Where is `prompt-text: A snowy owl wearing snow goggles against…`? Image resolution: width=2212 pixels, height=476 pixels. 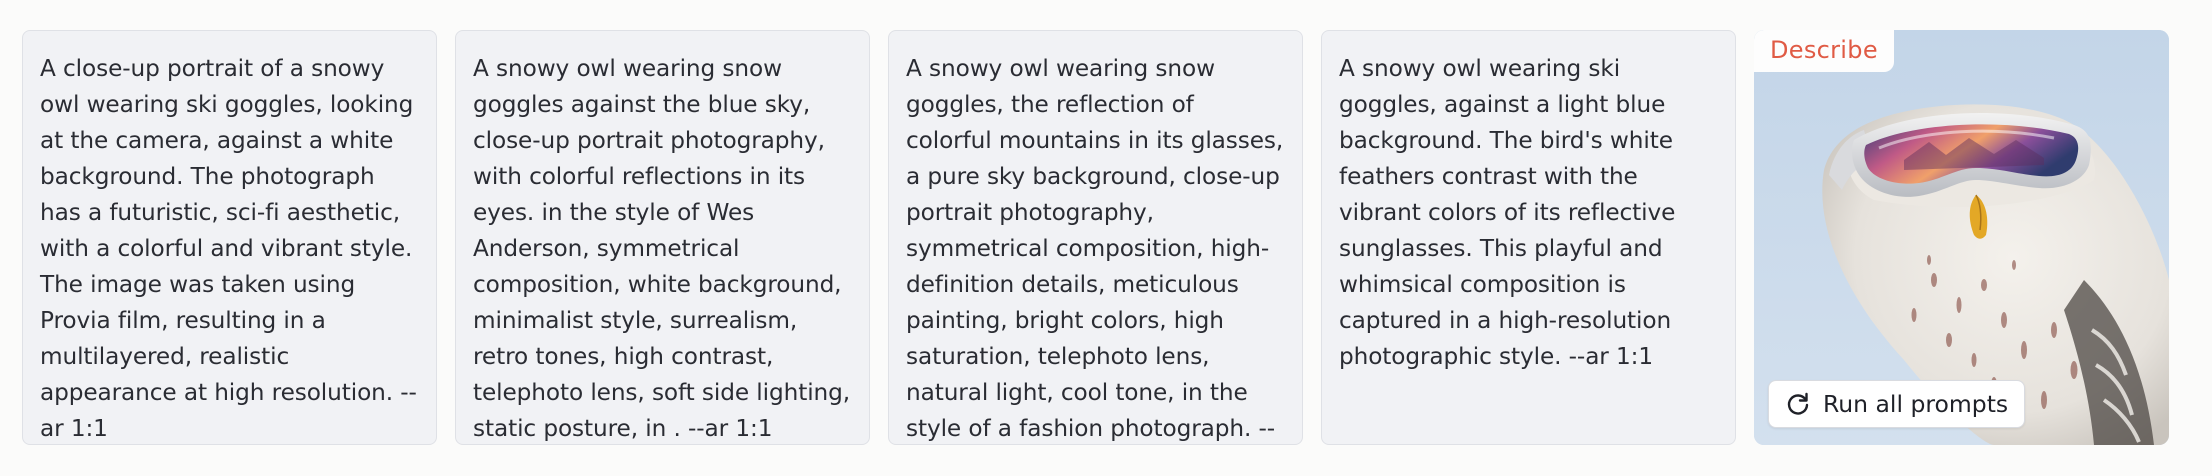 prompt-text: A snowy owl wearing snow goggles against… is located at coordinates (662, 248).